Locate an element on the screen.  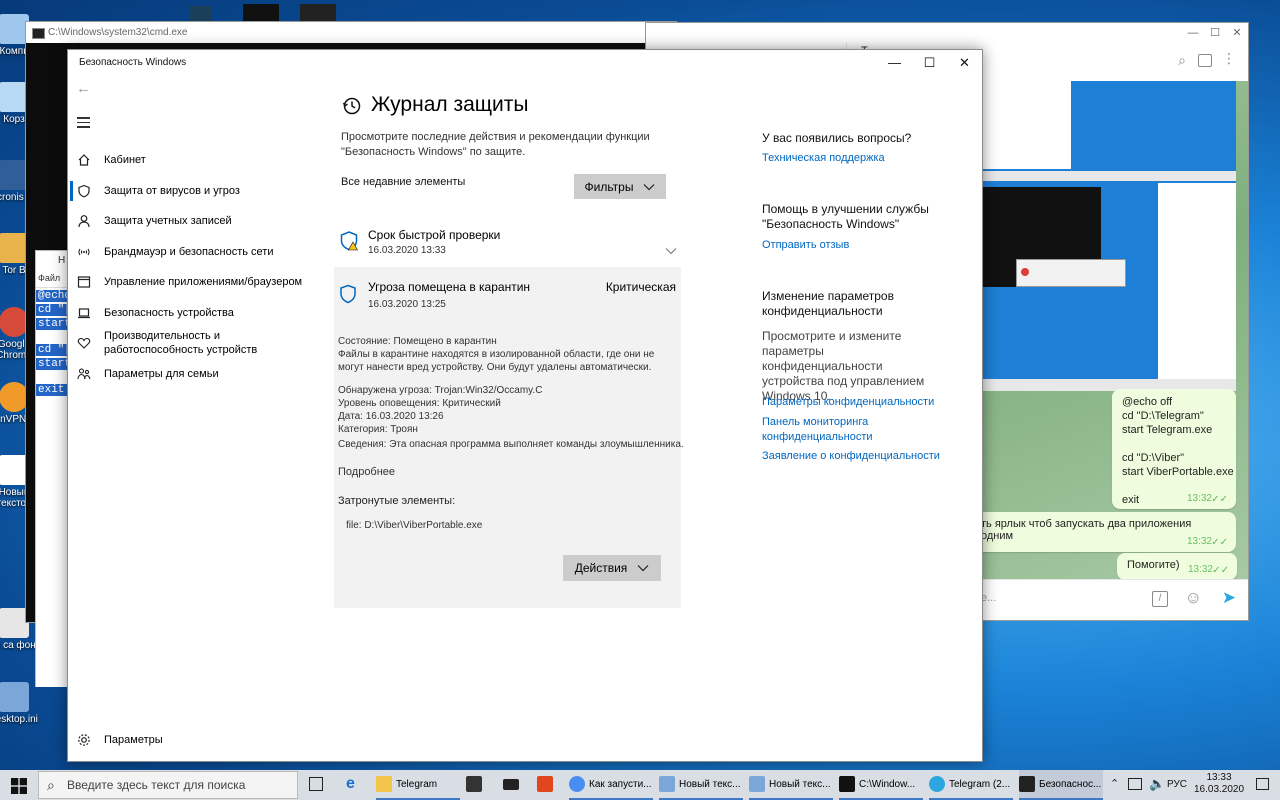
actions-button: Действия is located at coordinates (612, 568).